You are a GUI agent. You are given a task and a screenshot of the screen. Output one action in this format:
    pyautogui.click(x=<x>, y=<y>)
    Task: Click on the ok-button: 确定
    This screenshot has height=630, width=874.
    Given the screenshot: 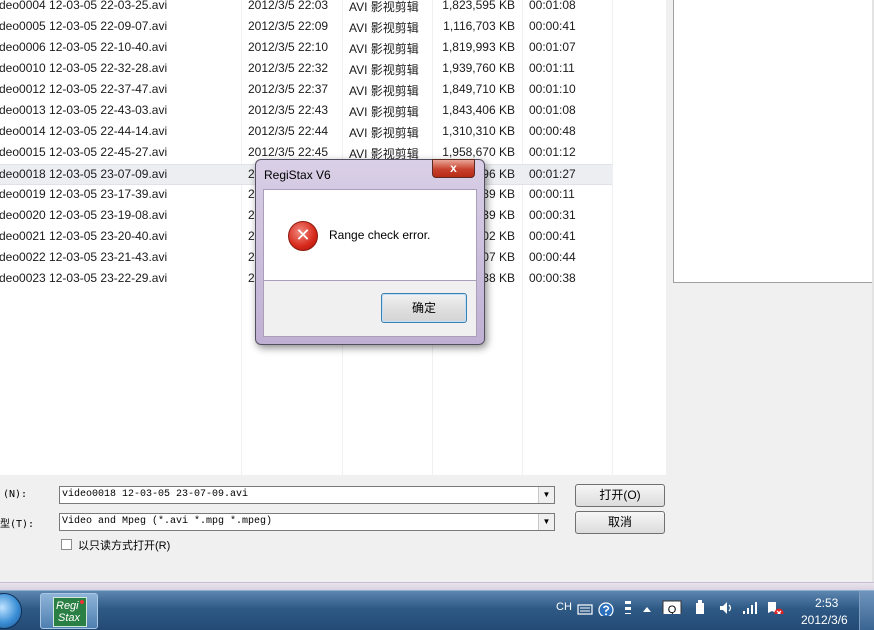 What is the action you would take?
    pyautogui.click(x=424, y=308)
    